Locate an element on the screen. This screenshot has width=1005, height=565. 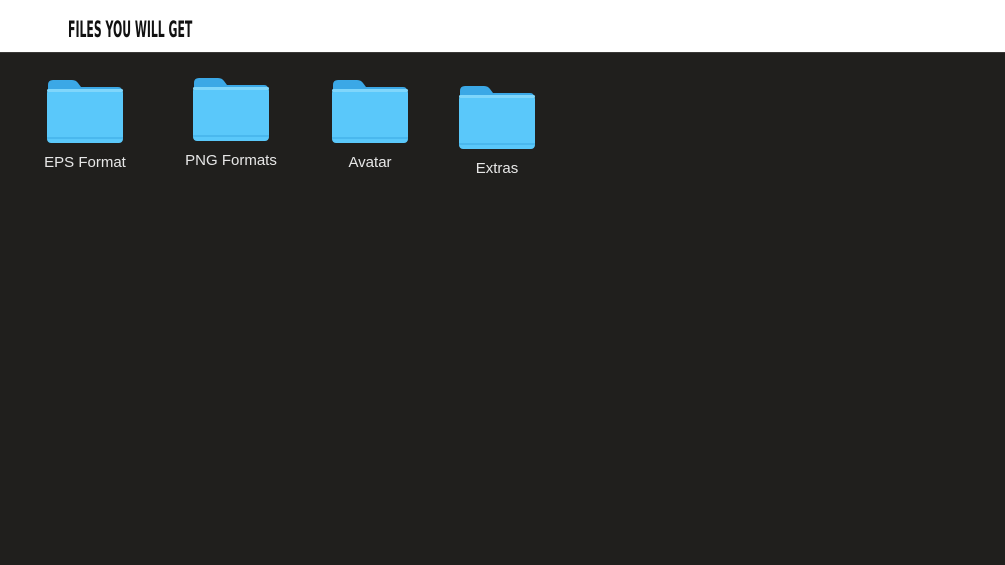
folder-avatar: Avatar is located at coordinates (370, 124).